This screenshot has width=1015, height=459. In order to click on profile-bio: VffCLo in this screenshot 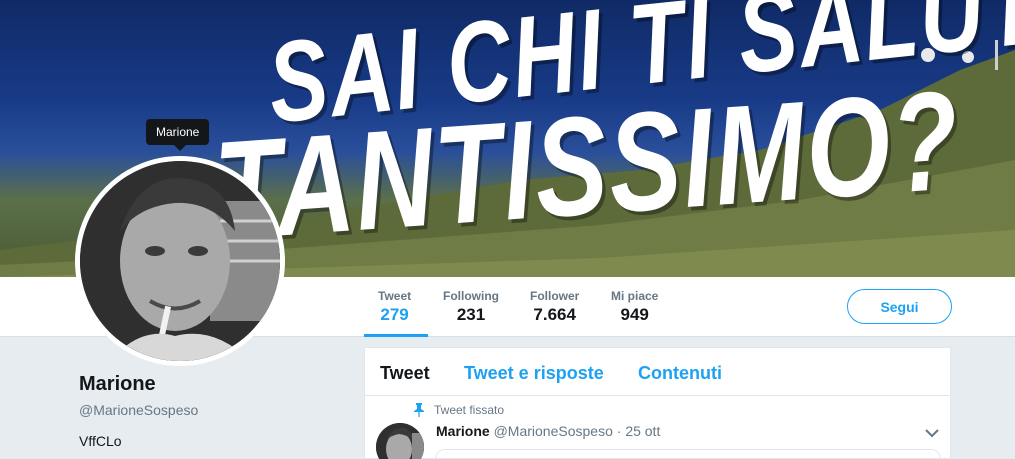, I will do `click(100, 441)`.